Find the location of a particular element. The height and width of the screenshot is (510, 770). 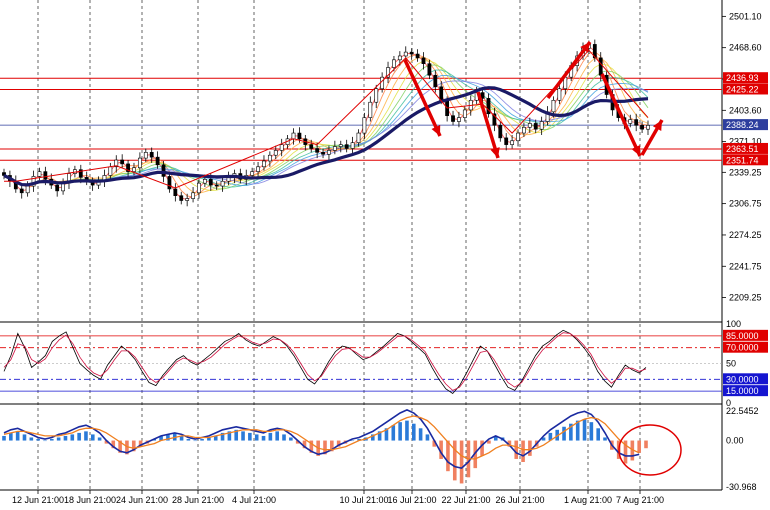

time-tick-label: 16 Jul 21:00 is located at coordinates (411, 500).